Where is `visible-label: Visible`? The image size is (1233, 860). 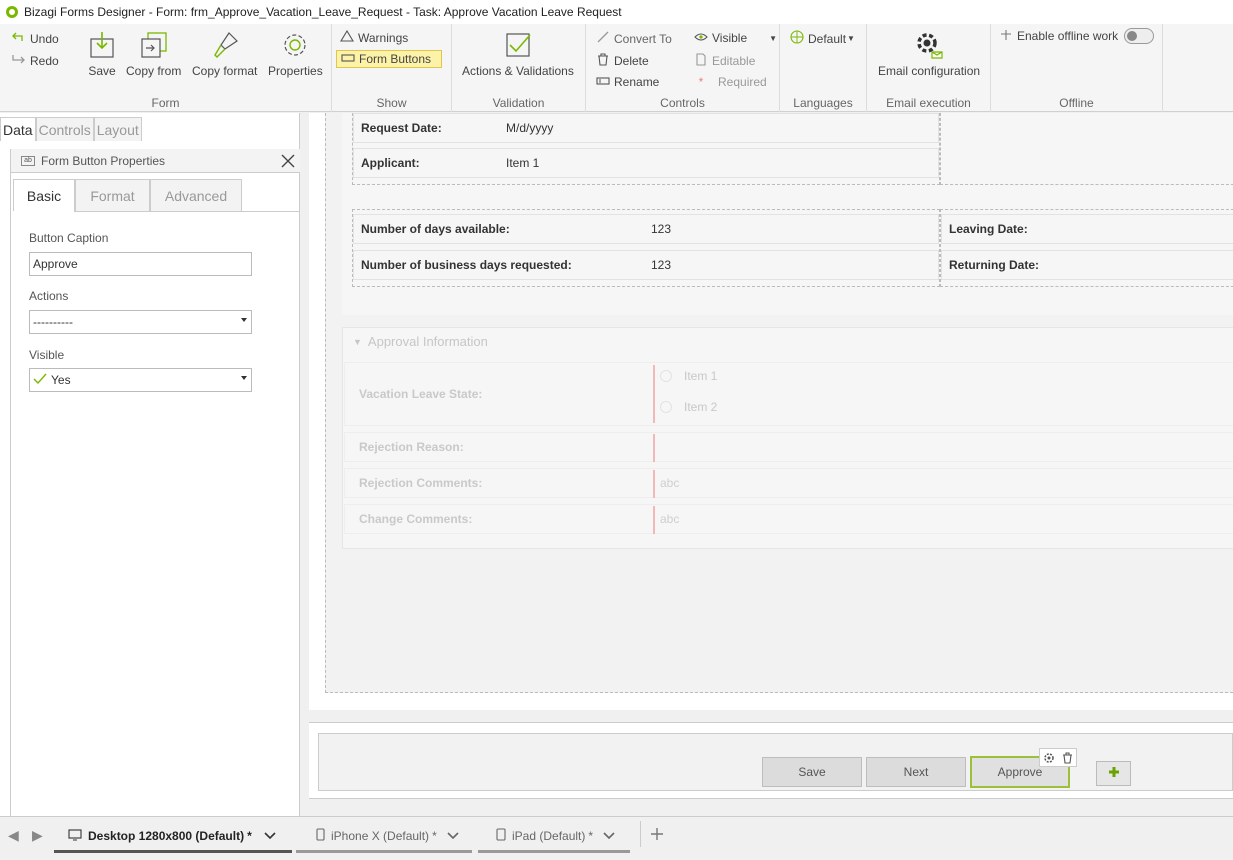
visible-label: Visible is located at coordinates (47, 355).